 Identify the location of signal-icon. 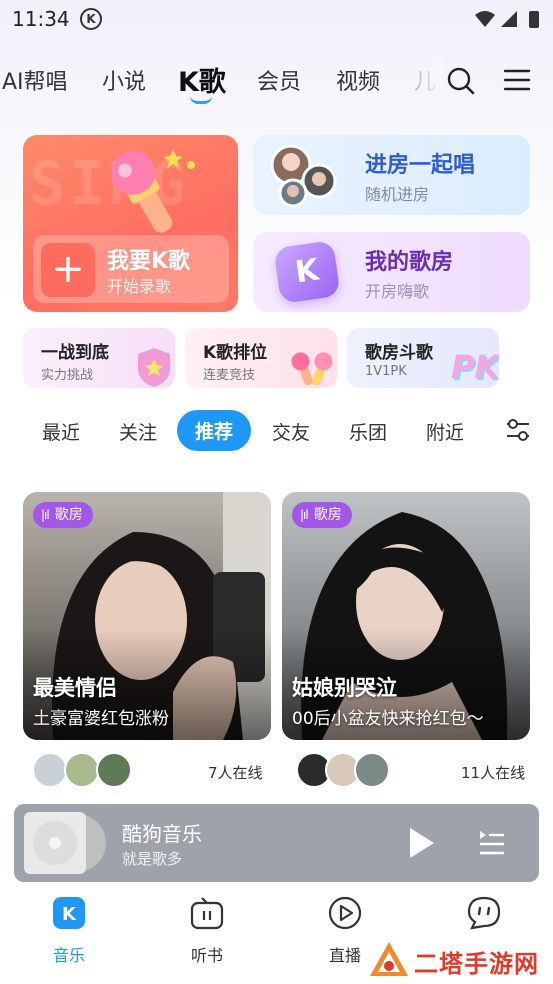
(509, 19).